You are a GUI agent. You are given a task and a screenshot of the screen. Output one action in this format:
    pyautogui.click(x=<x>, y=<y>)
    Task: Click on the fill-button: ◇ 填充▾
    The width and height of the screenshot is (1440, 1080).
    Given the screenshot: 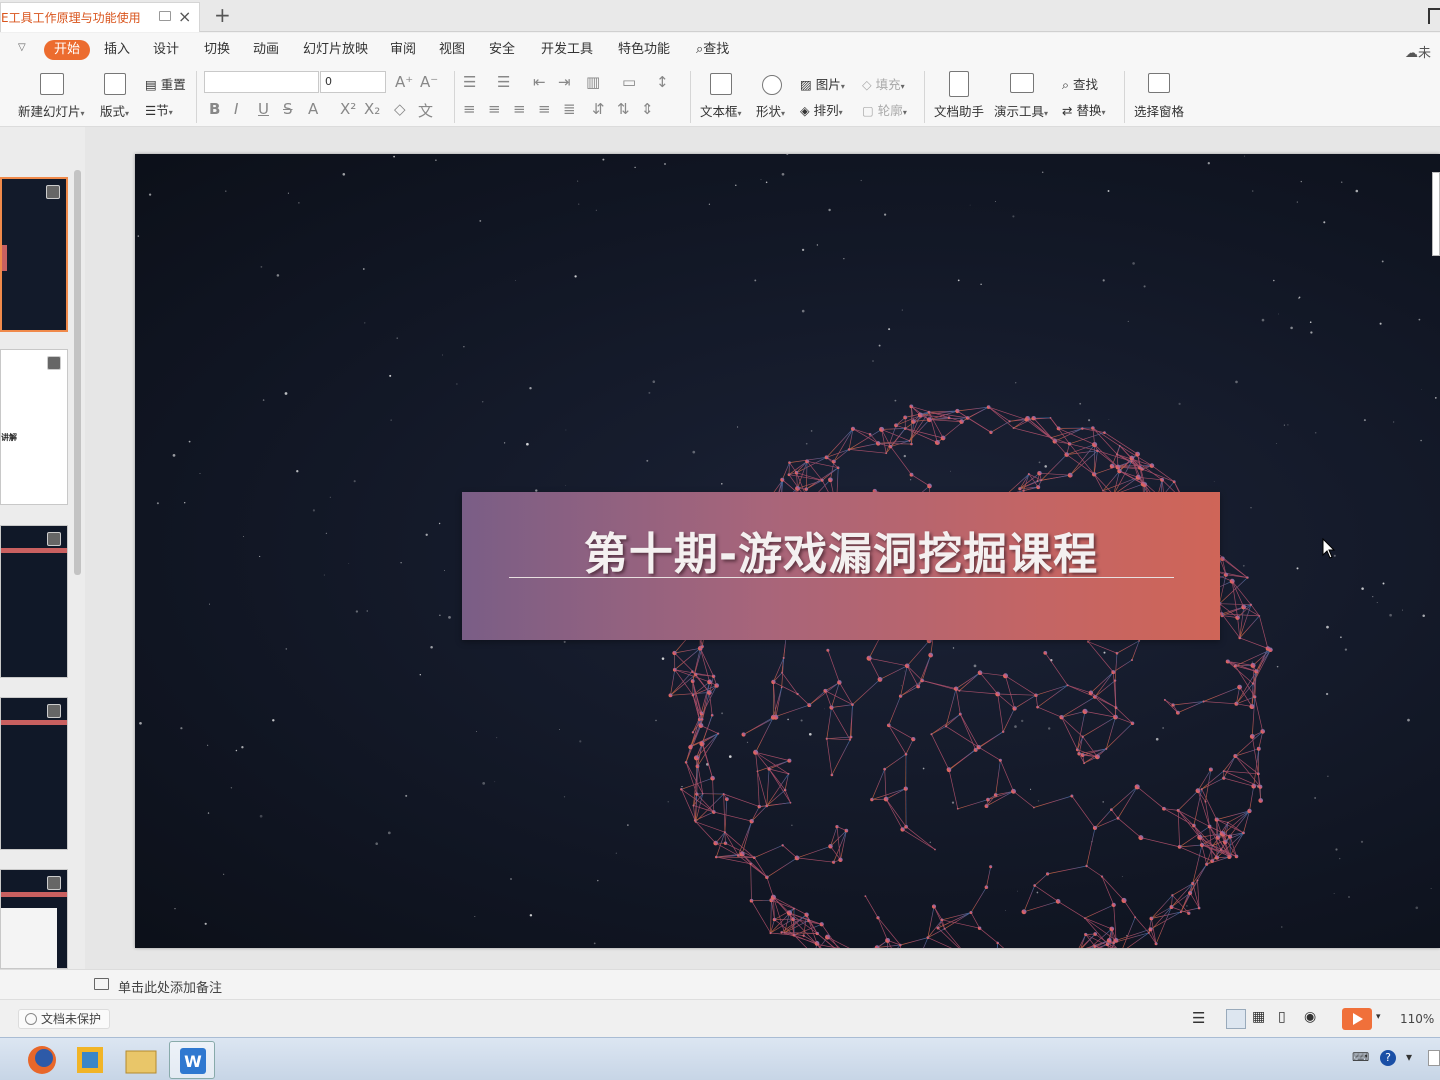 What is the action you would take?
    pyautogui.click(x=883, y=83)
    